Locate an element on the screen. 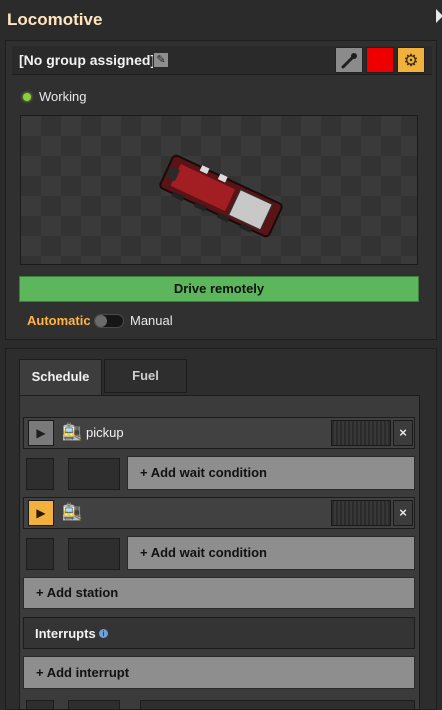  status-indicator-icon is located at coordinates (27, 97).